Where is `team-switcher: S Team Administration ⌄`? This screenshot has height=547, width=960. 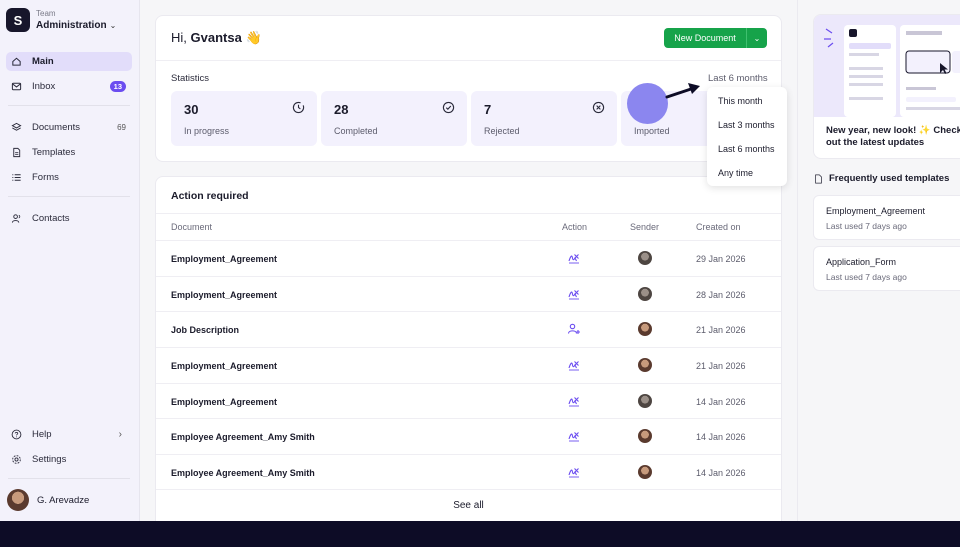 team-switcher: S Team Administration ⌄ is located at coordinates (61, 20).